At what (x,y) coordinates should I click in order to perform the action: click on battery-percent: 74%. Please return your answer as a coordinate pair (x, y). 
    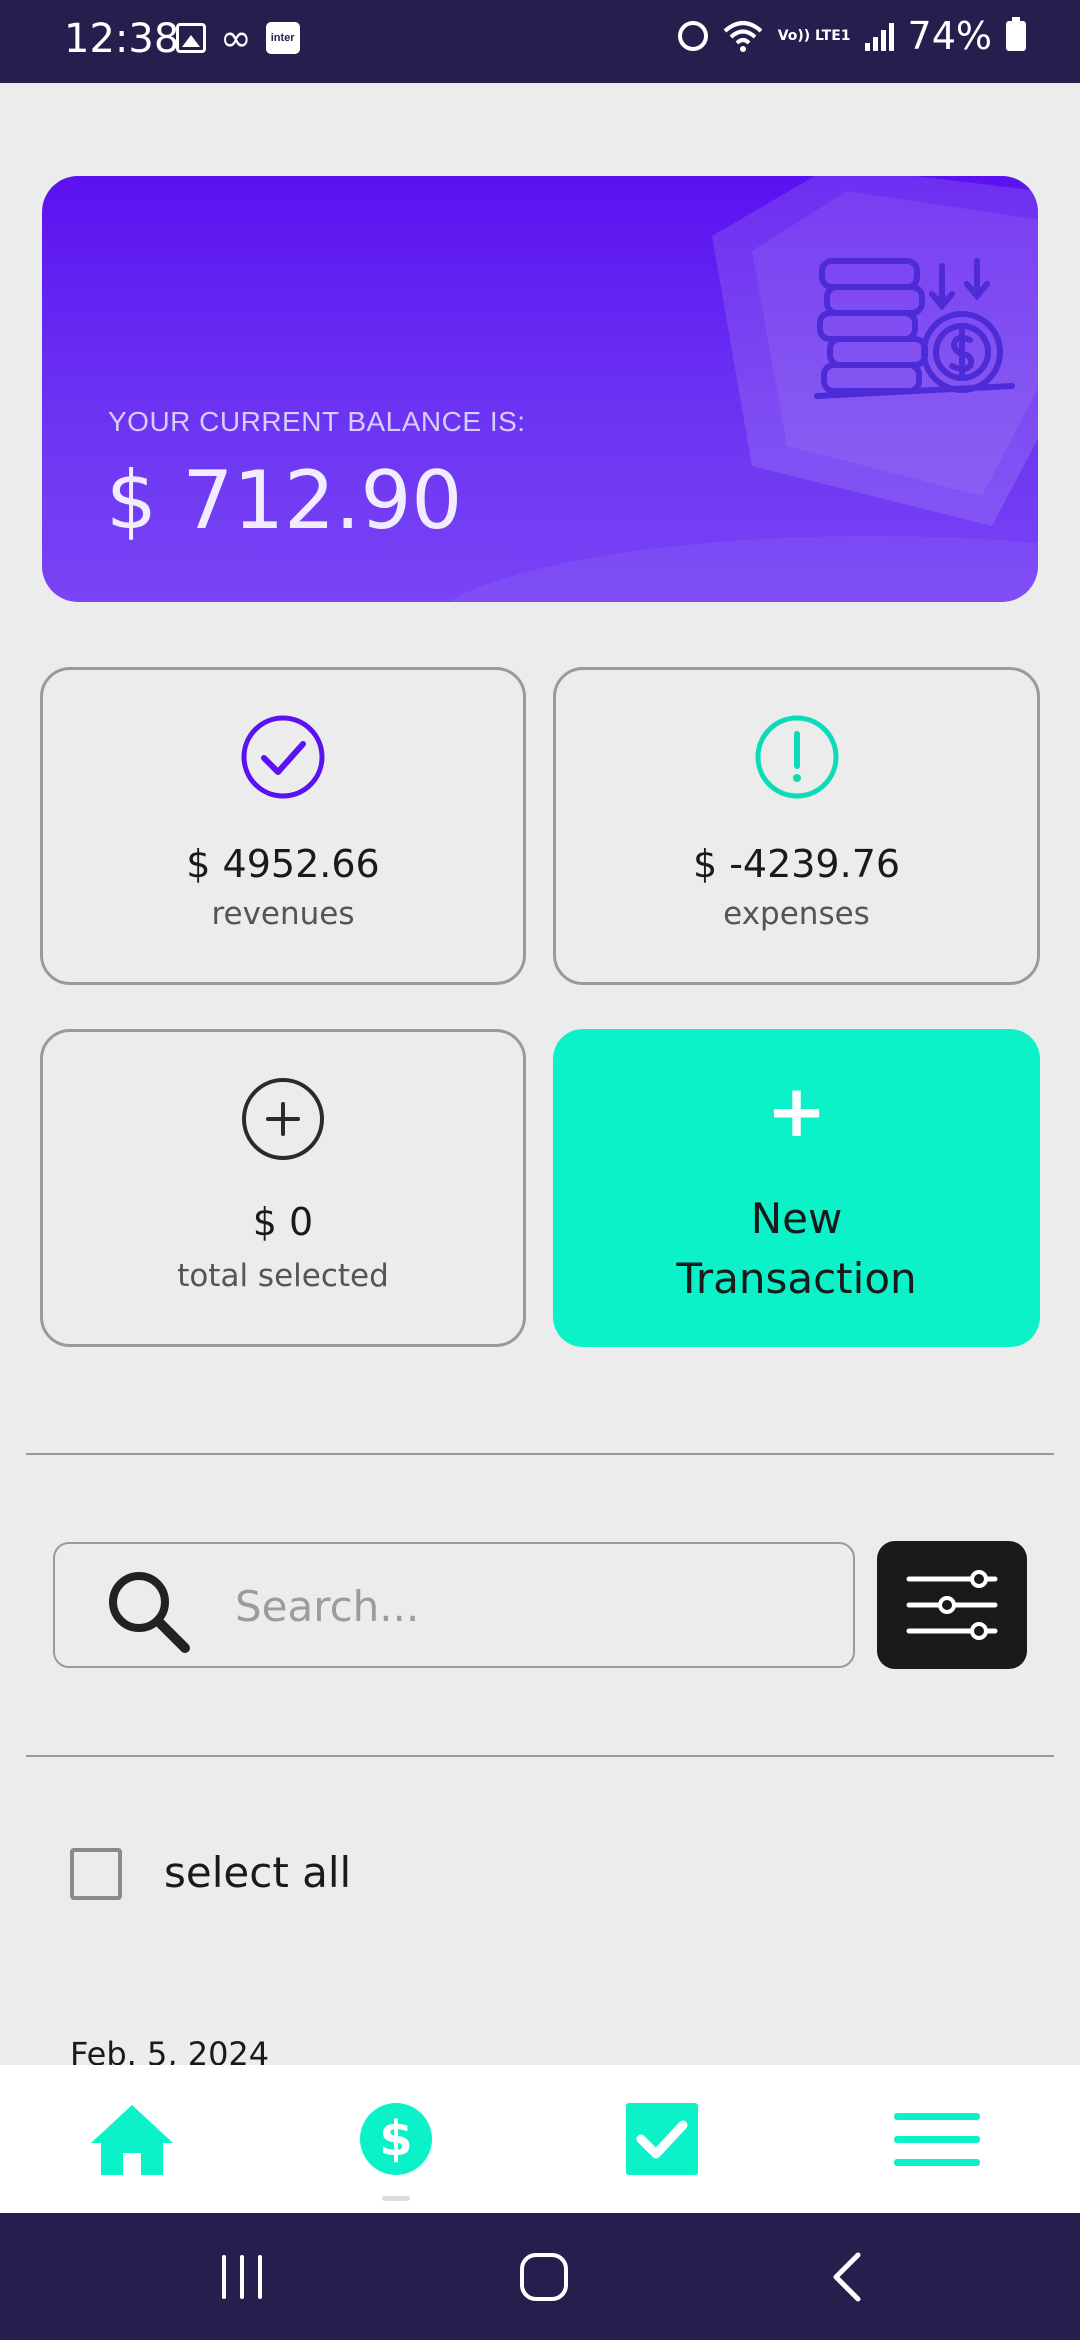
    Looking at the image, I should click on (949, 36).